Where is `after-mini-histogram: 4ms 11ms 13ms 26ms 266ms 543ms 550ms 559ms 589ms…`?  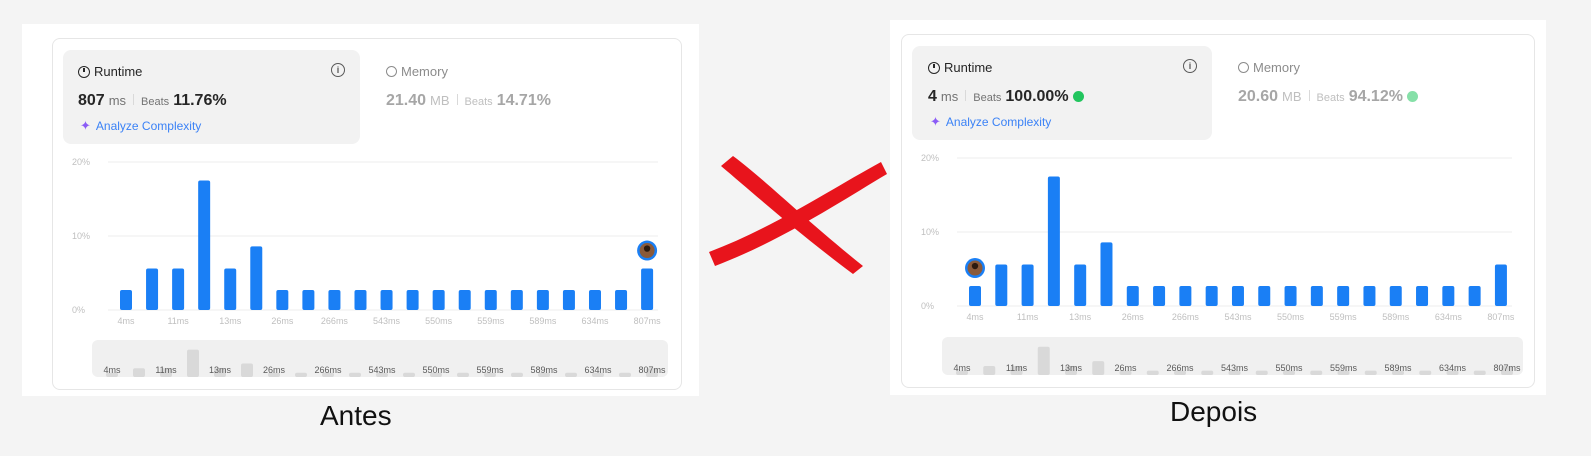
after-mini-histogram: 4ms 11ms 13ms 26ms 266ms 543ms 550ms 559ms 589ms… is located at coordinates (1237, 360).